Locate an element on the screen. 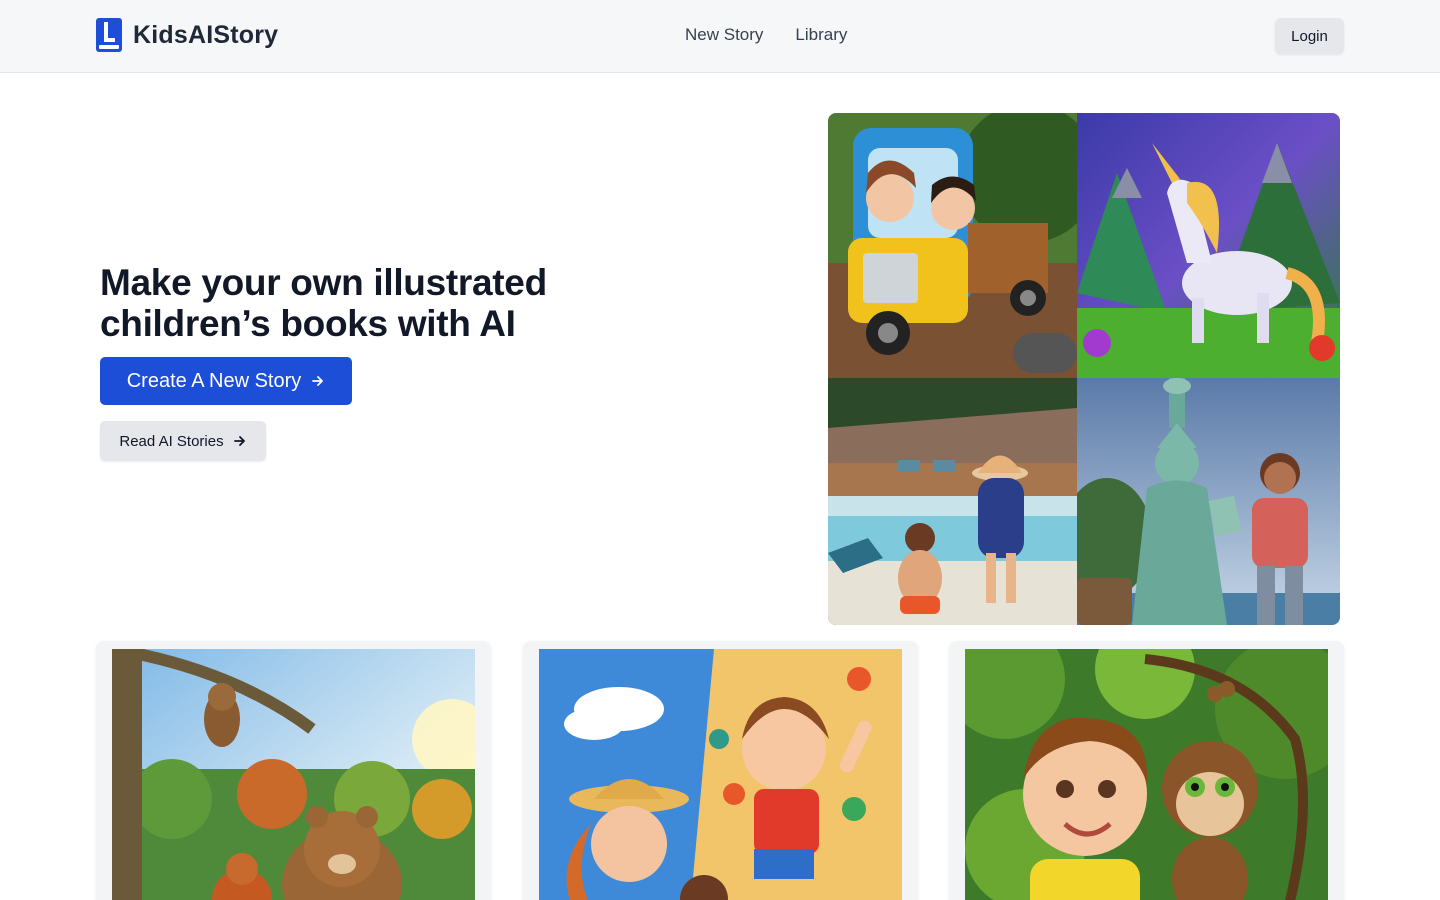 The image size is (1440, 900). login-button: Login is located at coordinates (1309, 36).